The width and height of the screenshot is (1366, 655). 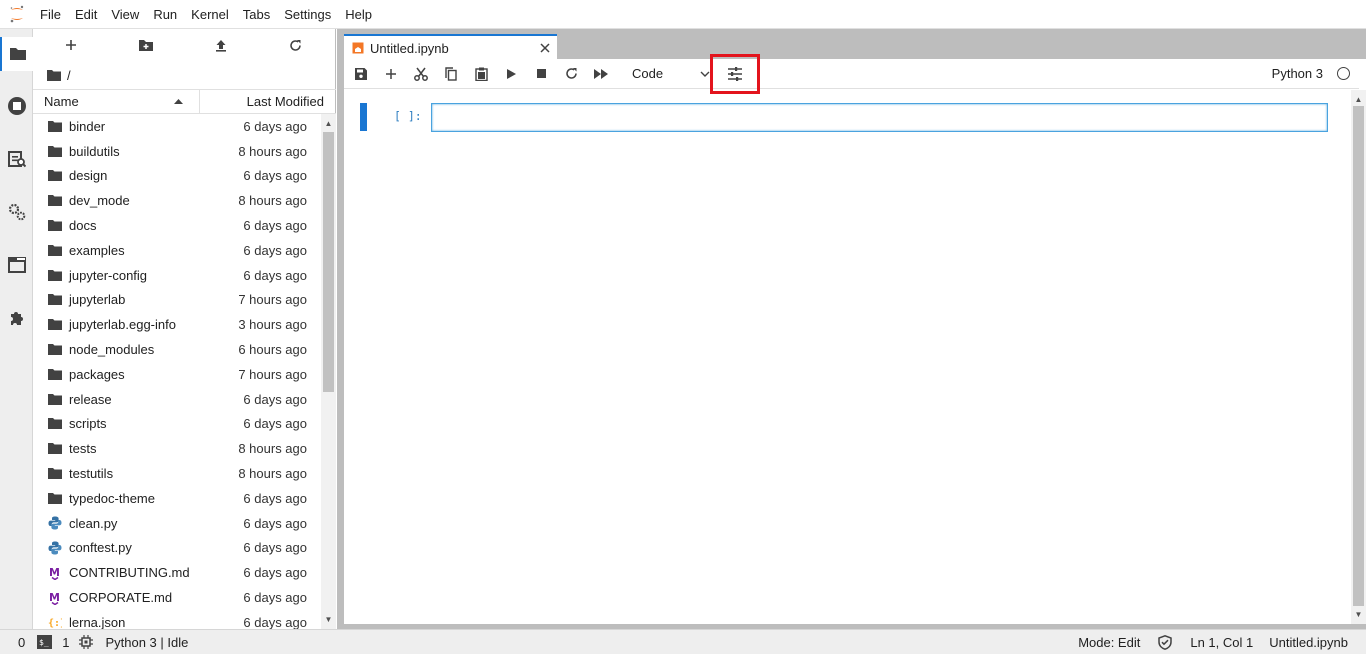 I want to click on save-button, so click(x=361, y=74).